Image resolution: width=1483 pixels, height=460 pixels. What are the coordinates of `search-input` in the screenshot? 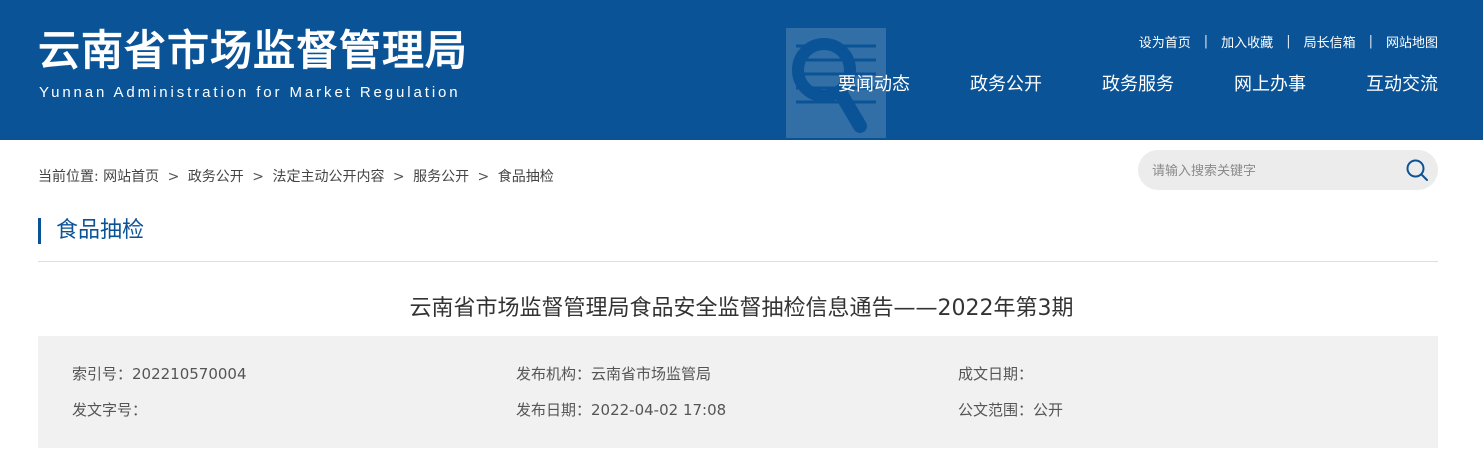 It's located at (1272, 171).